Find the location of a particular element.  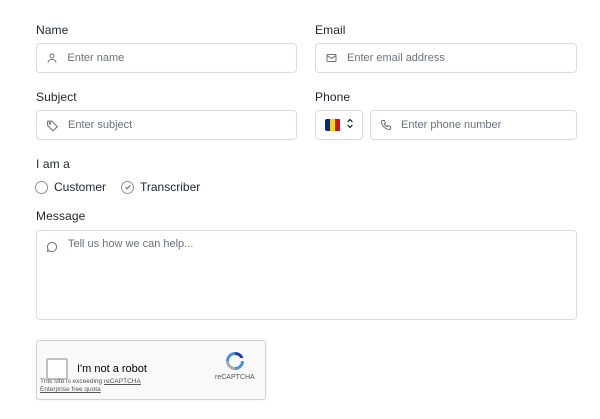

phone-icon is located at coordinates (386, 125).